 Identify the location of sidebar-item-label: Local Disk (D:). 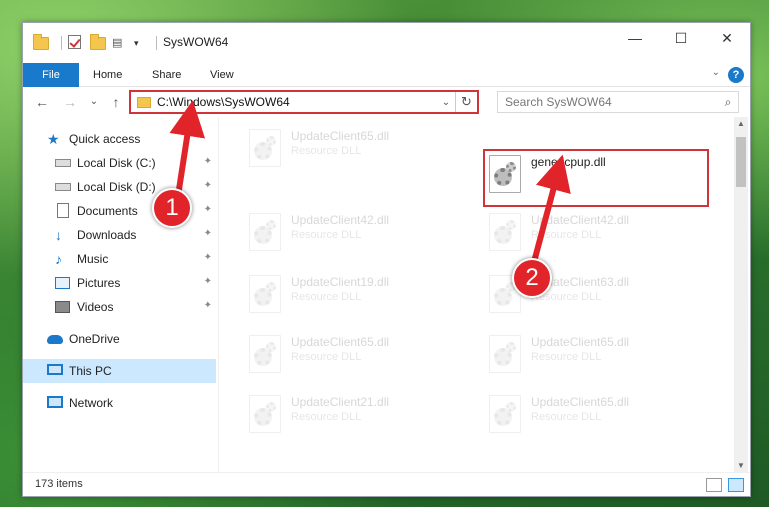
(116, 187).